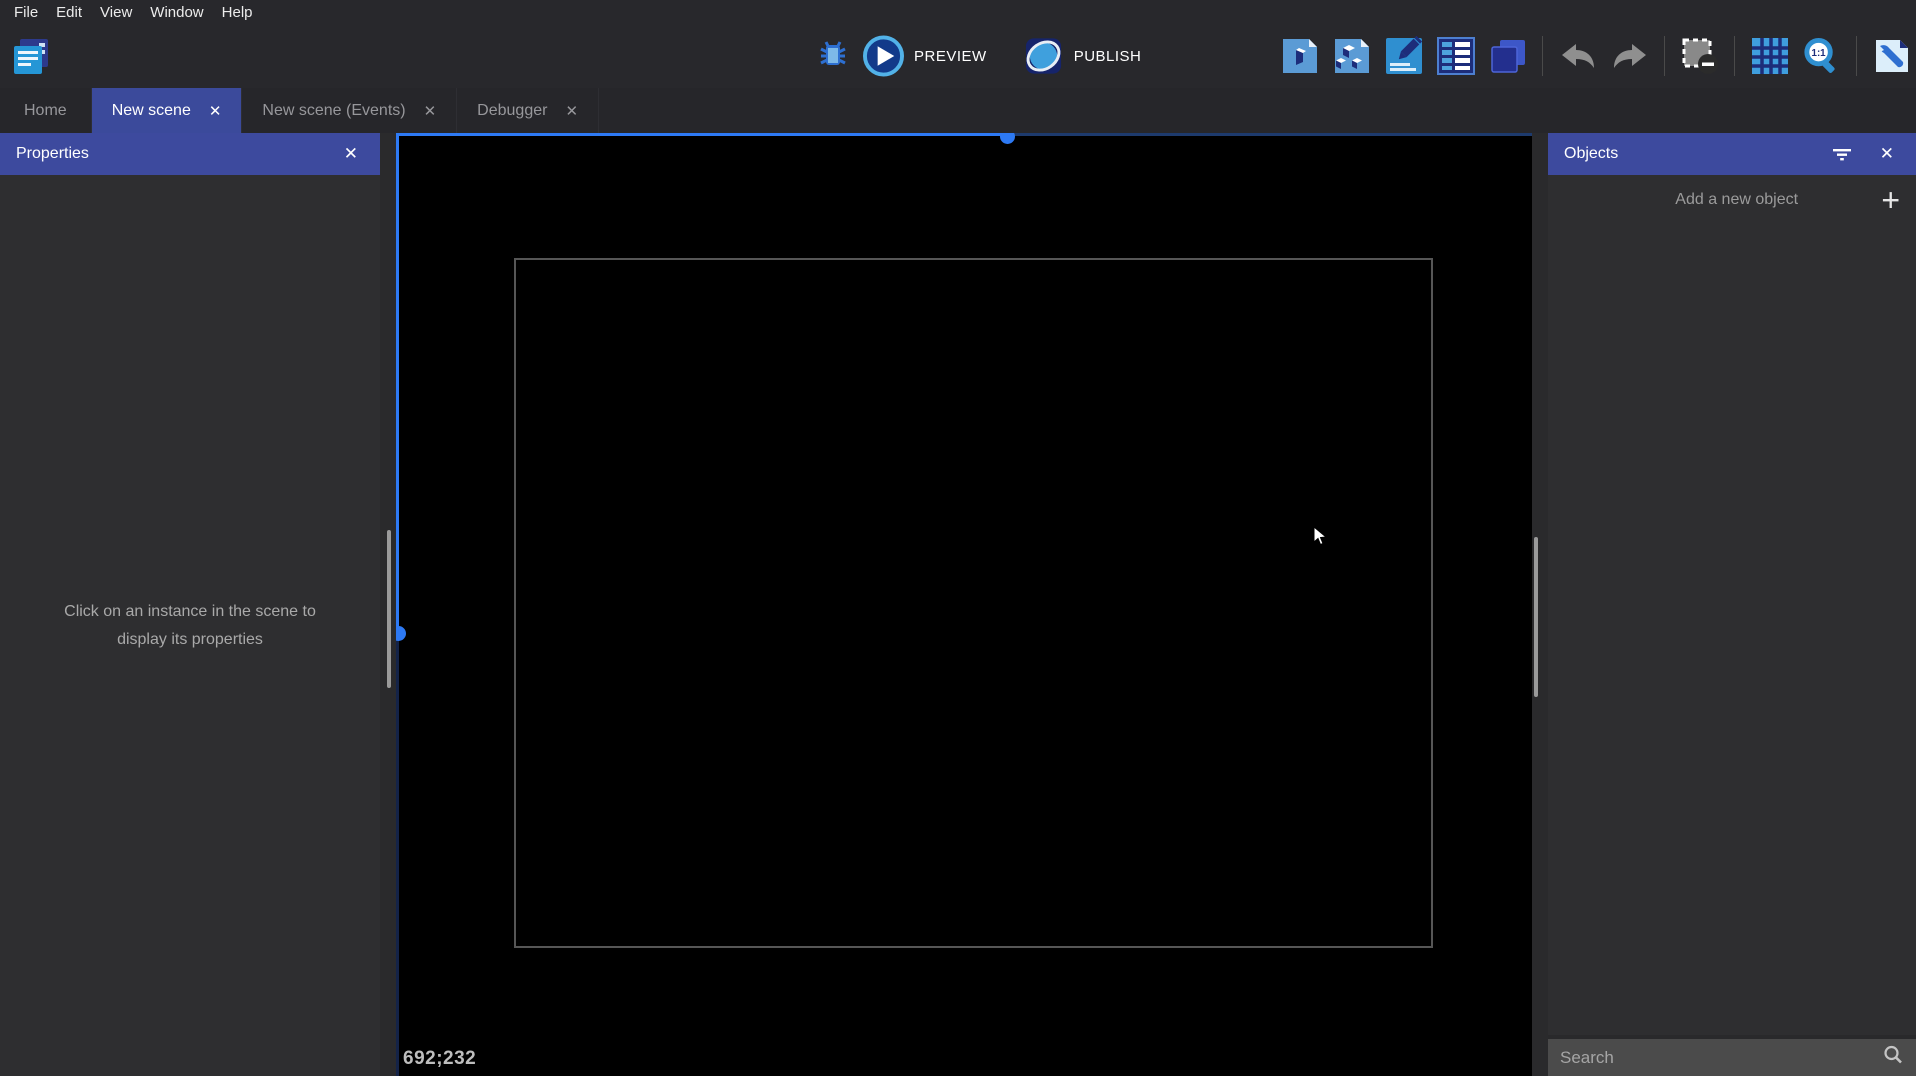 This screenshot has width=1916, height=1076. Describe the element at coordinates (1891, 56) in the screenshot. I see `settings-wrench-icon` at that location.